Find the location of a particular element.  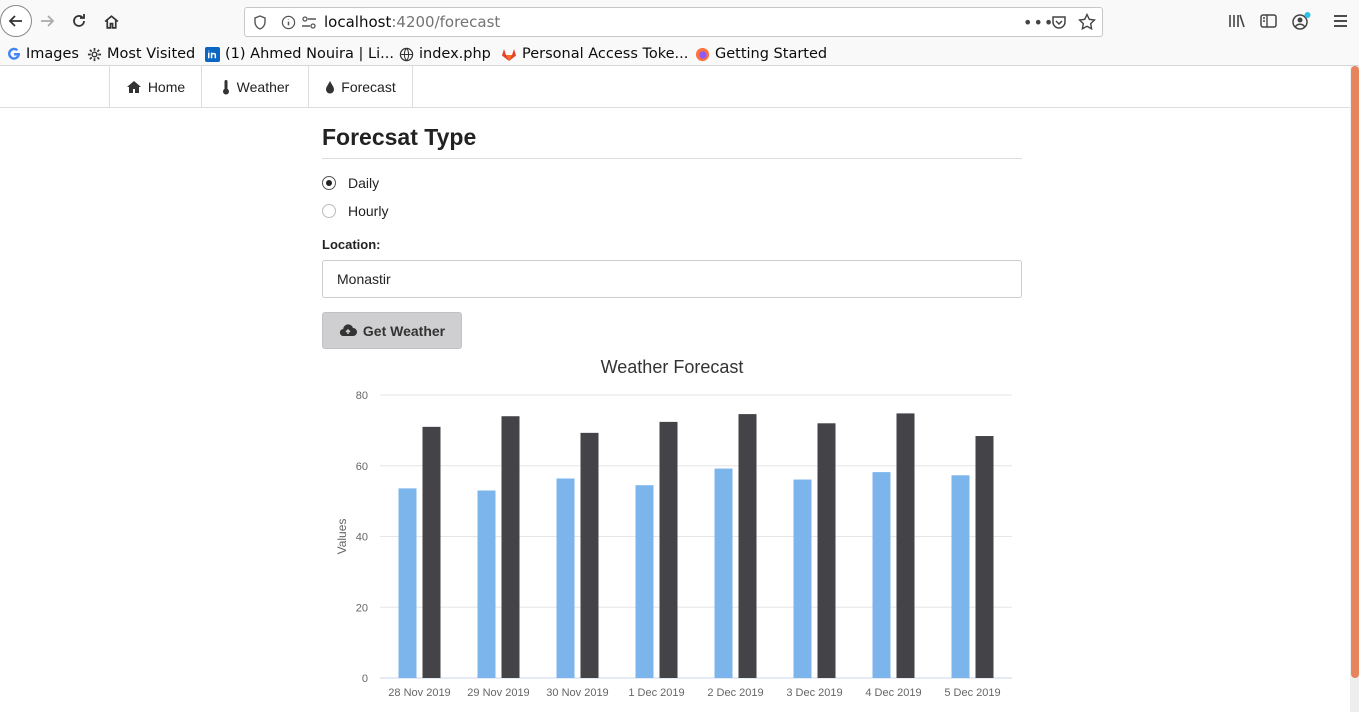

cloud-upload-icon is located at coordinates (348, 330).